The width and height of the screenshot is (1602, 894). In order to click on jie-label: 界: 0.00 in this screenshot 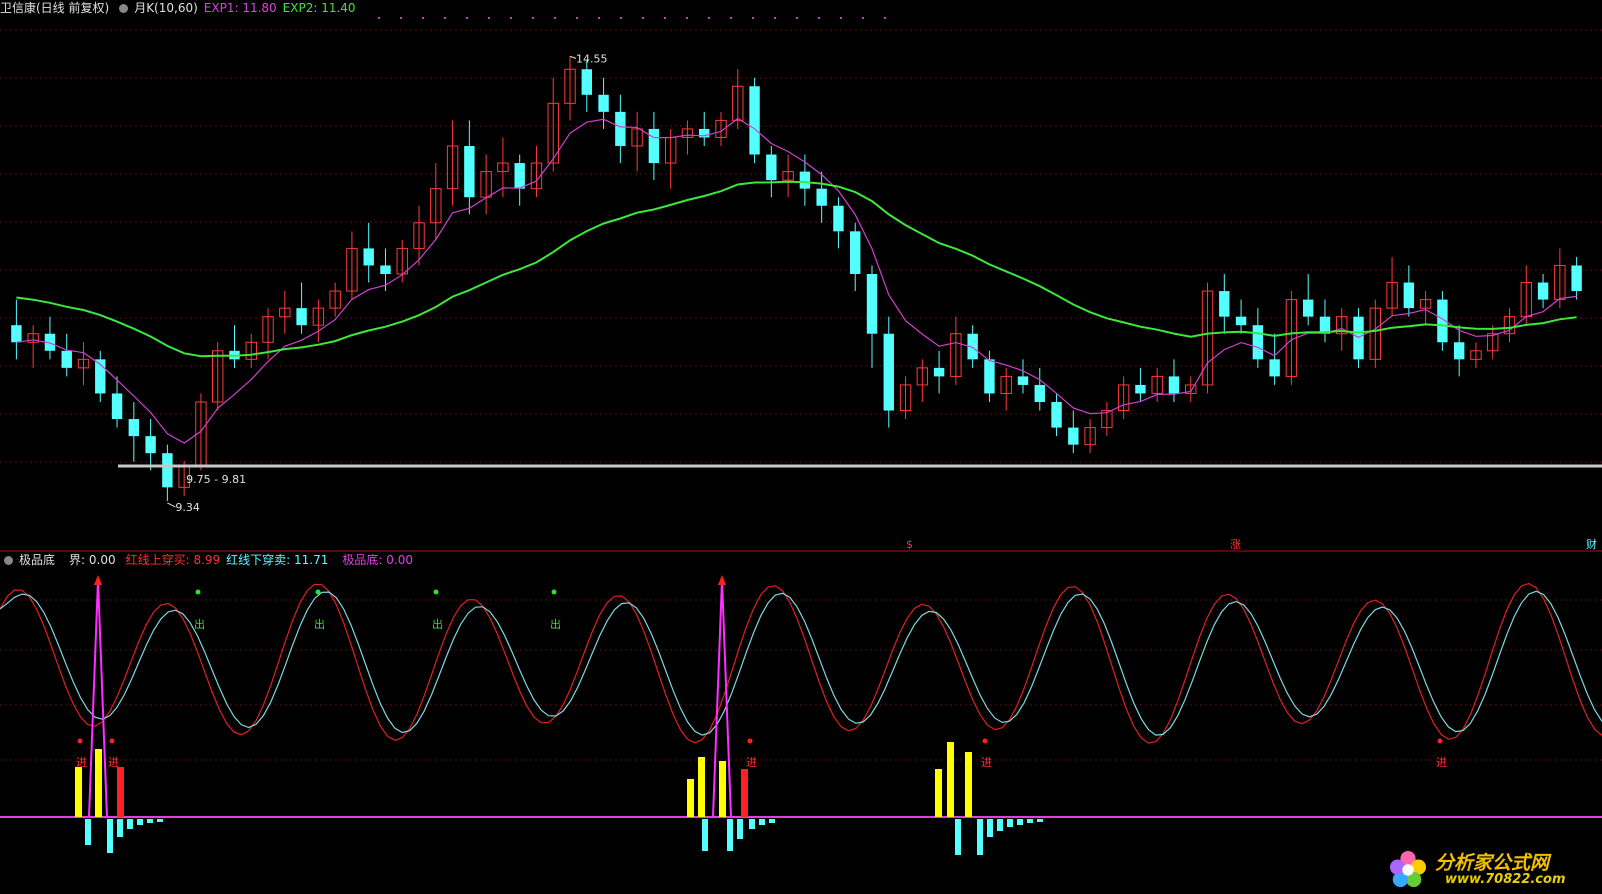, I will do `click(92, 560)`.